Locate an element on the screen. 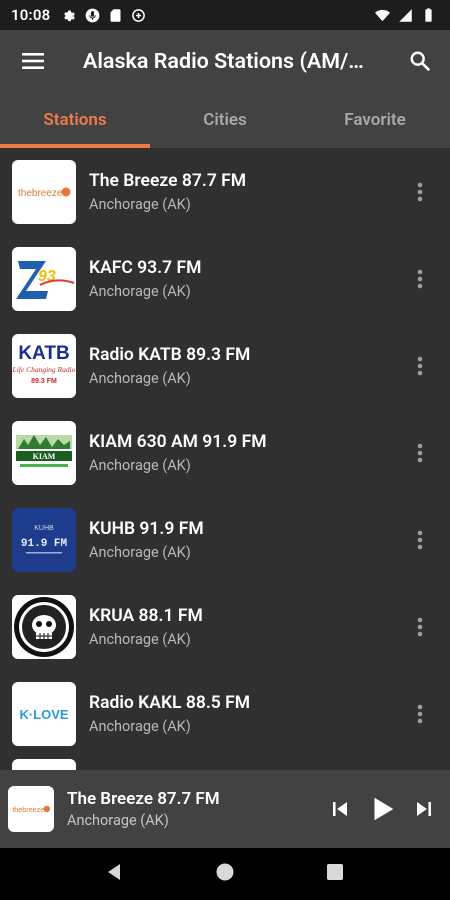 This screenshot has width=450, height=900. station-info: KIAM 630 AM 91.9 FM Anchorage (AK) is located at coordinates (178, 452).